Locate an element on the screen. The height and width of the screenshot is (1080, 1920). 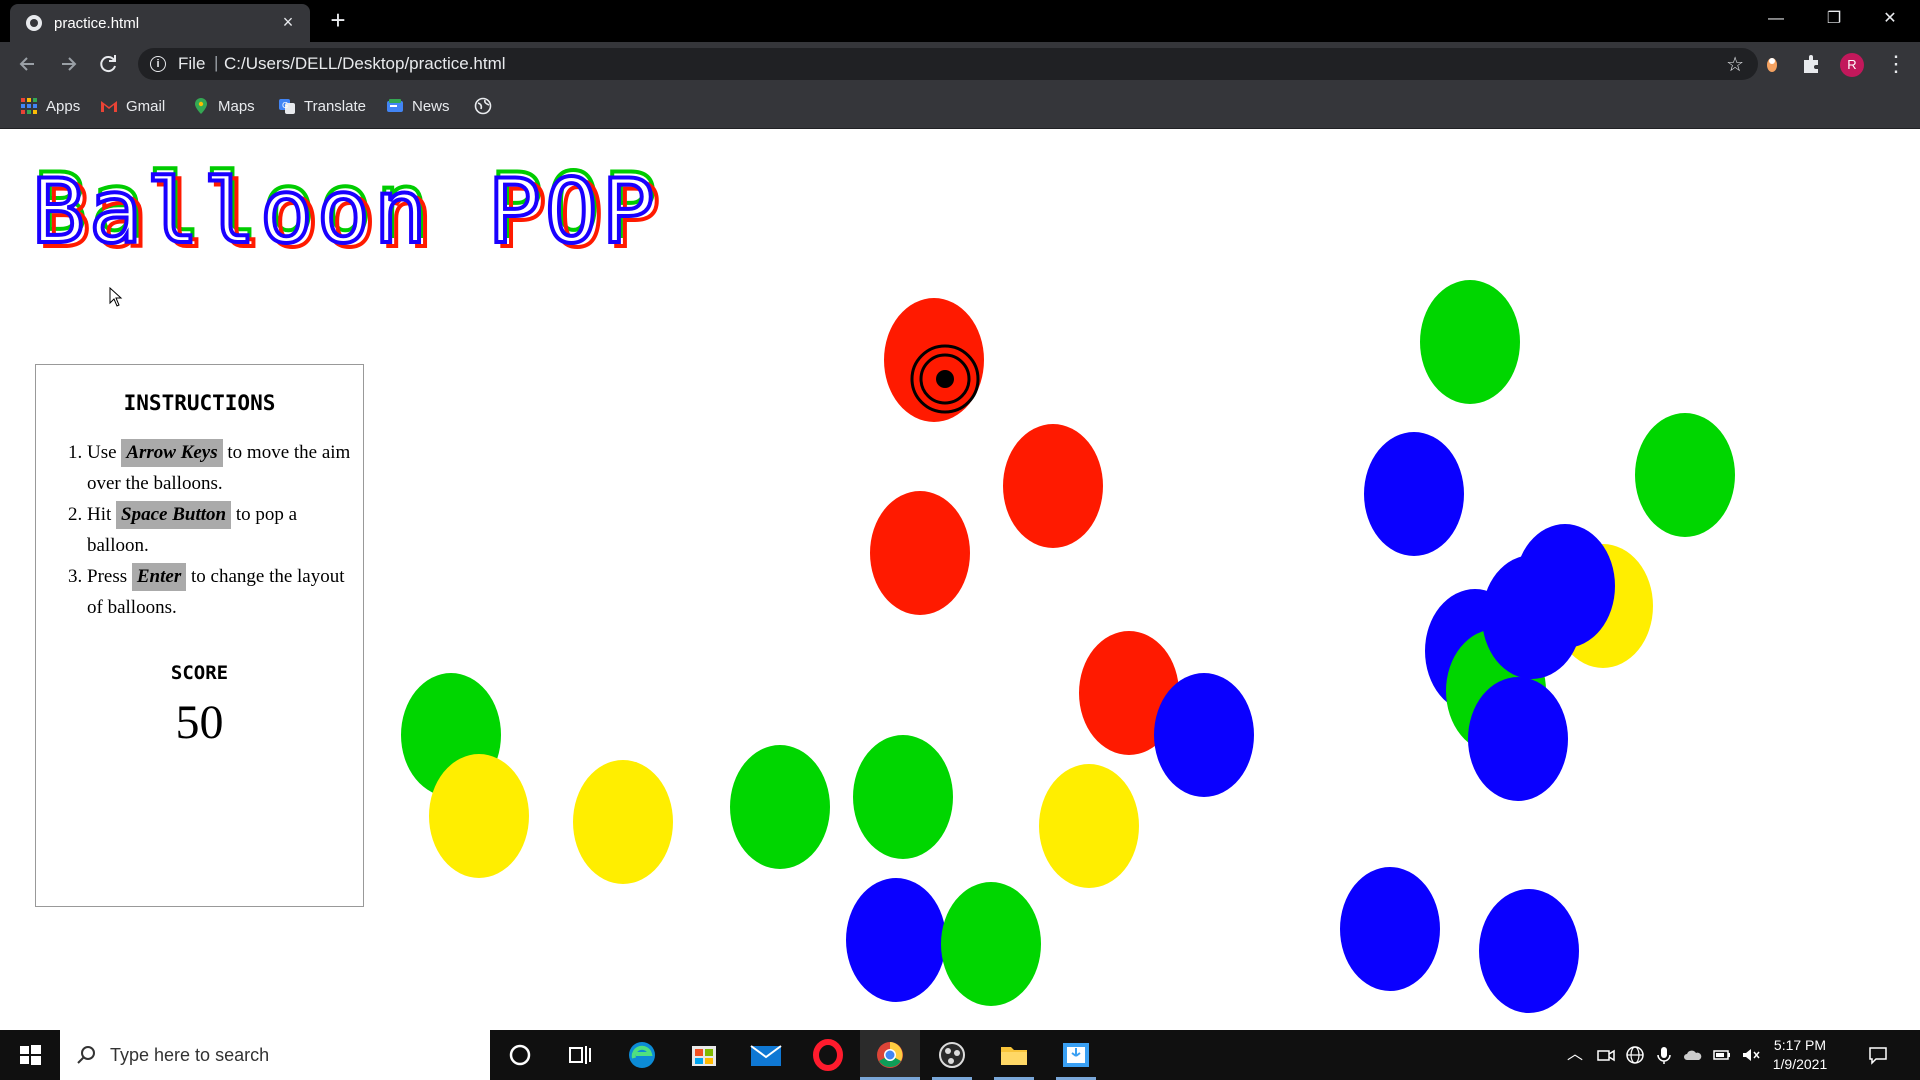
chrome-icon is located at coordinates (890, 1055).